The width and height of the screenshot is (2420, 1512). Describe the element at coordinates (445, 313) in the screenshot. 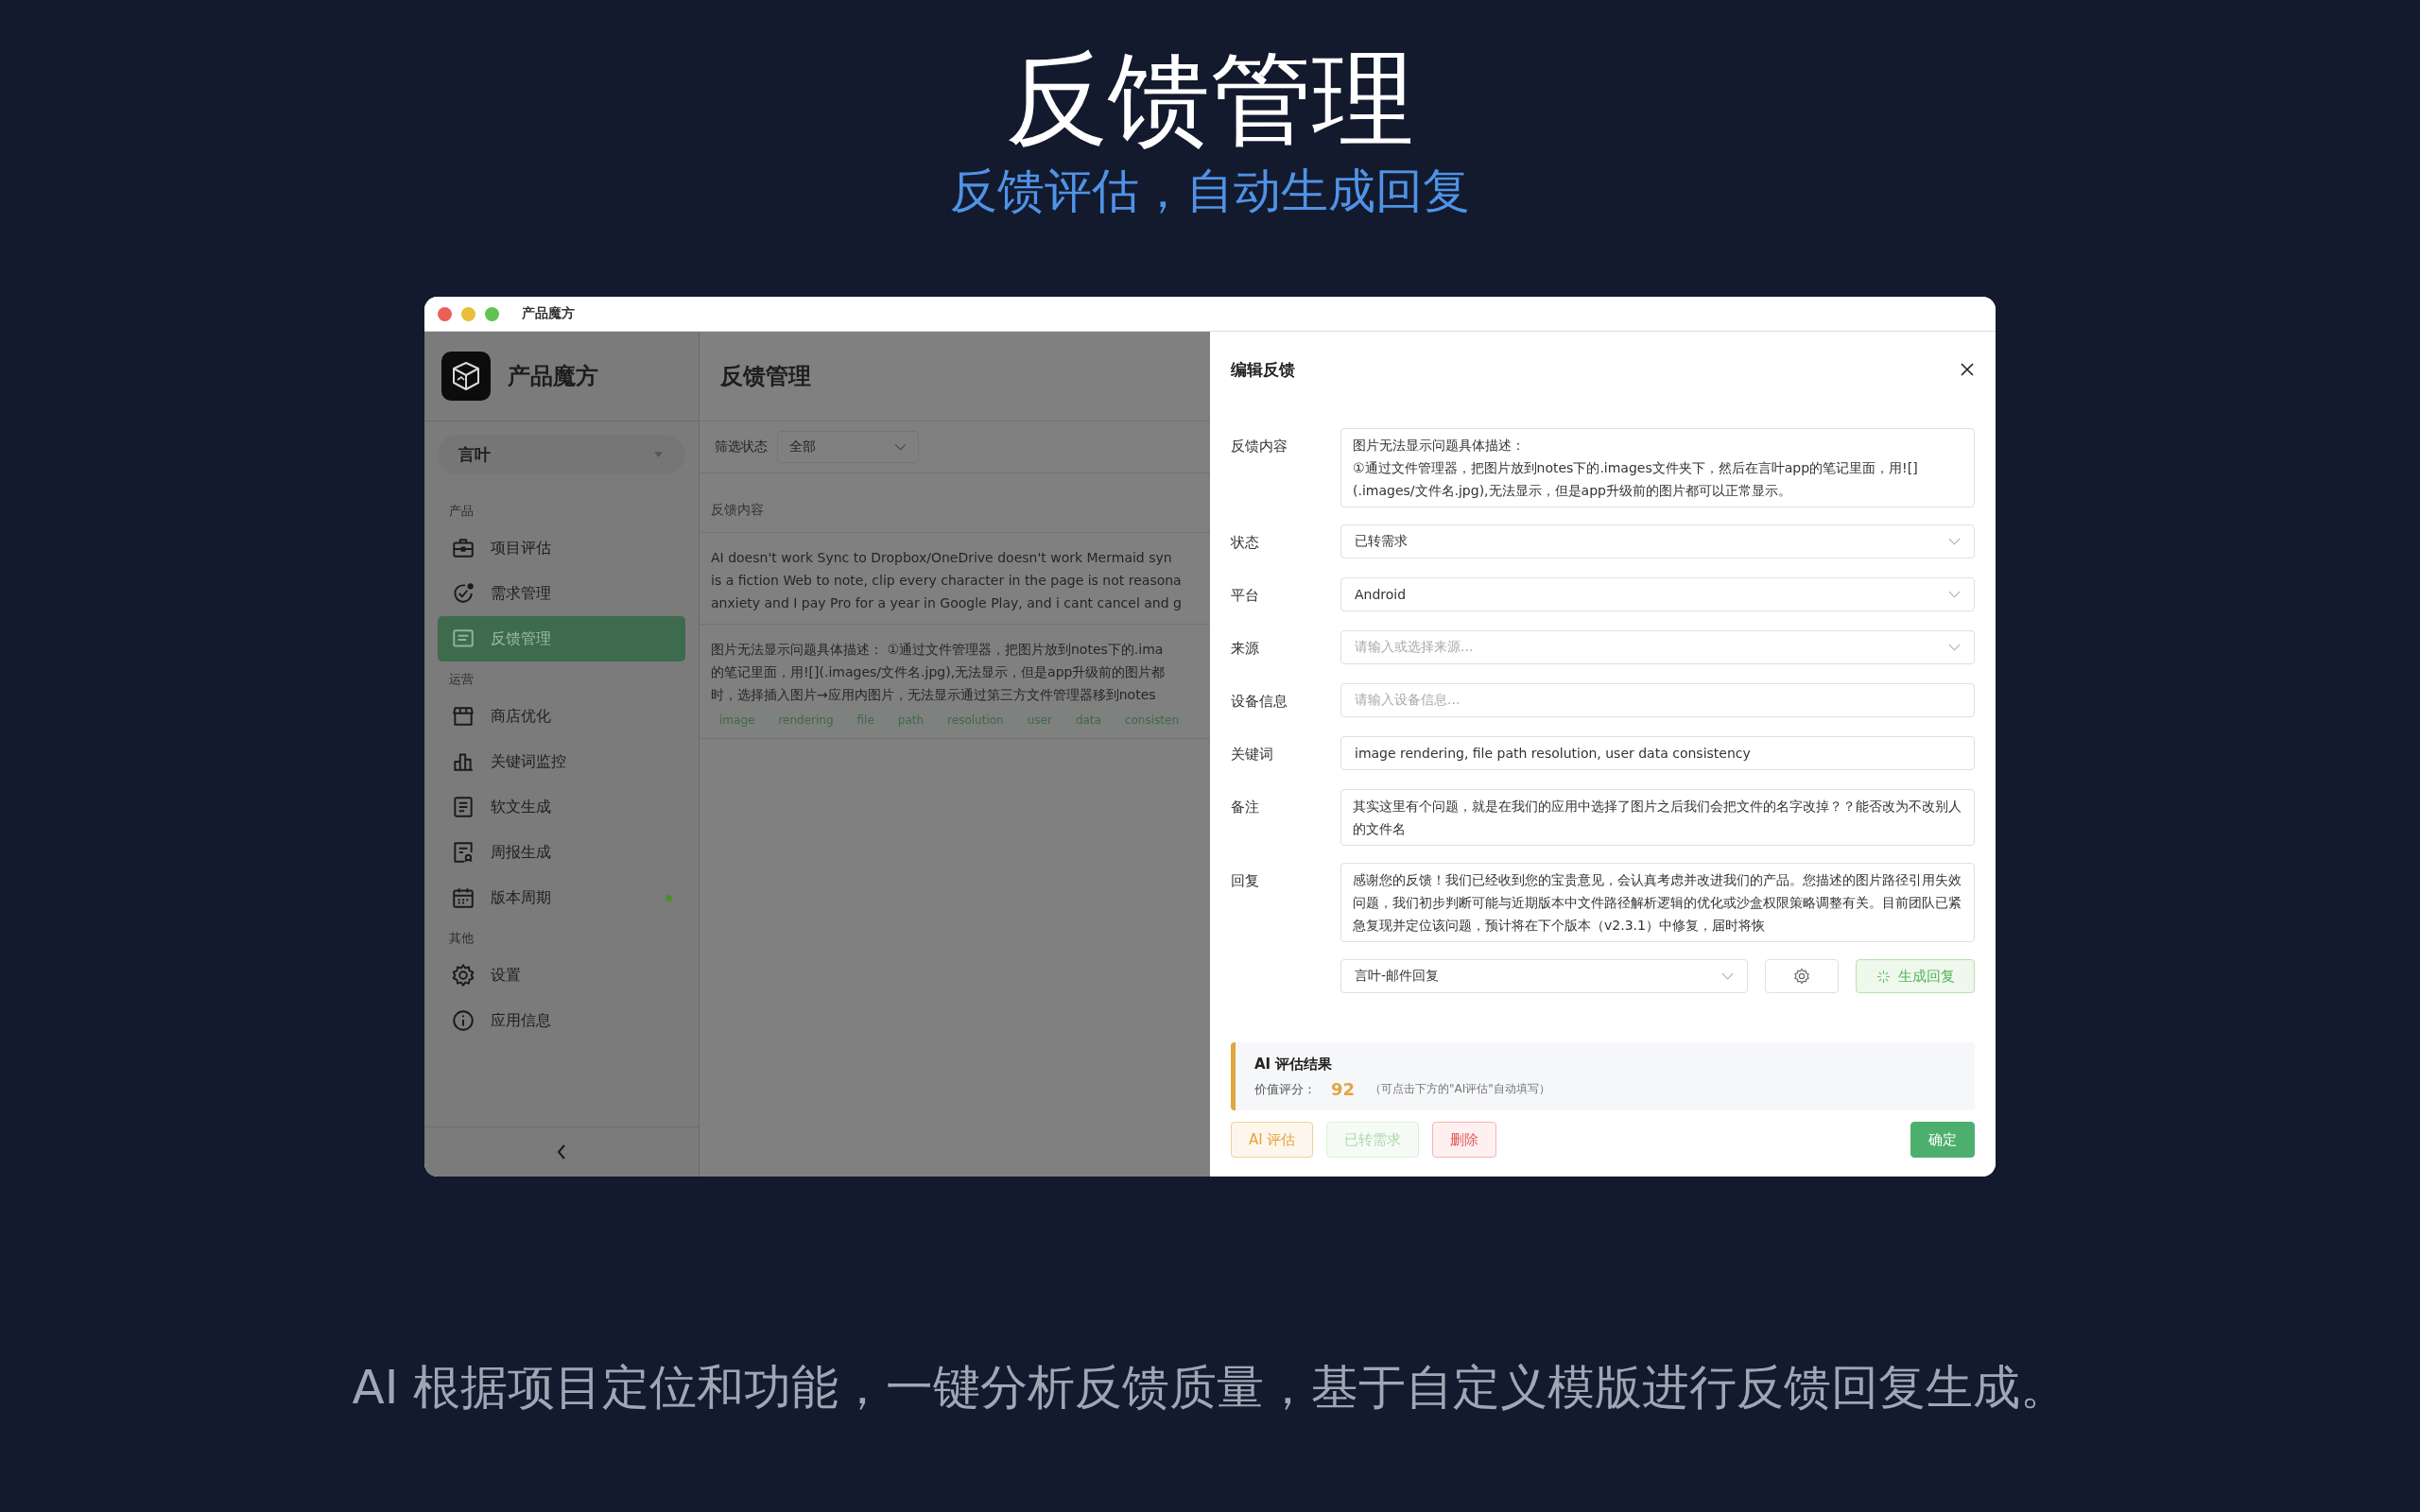

I see `close-window-icon` at that location.